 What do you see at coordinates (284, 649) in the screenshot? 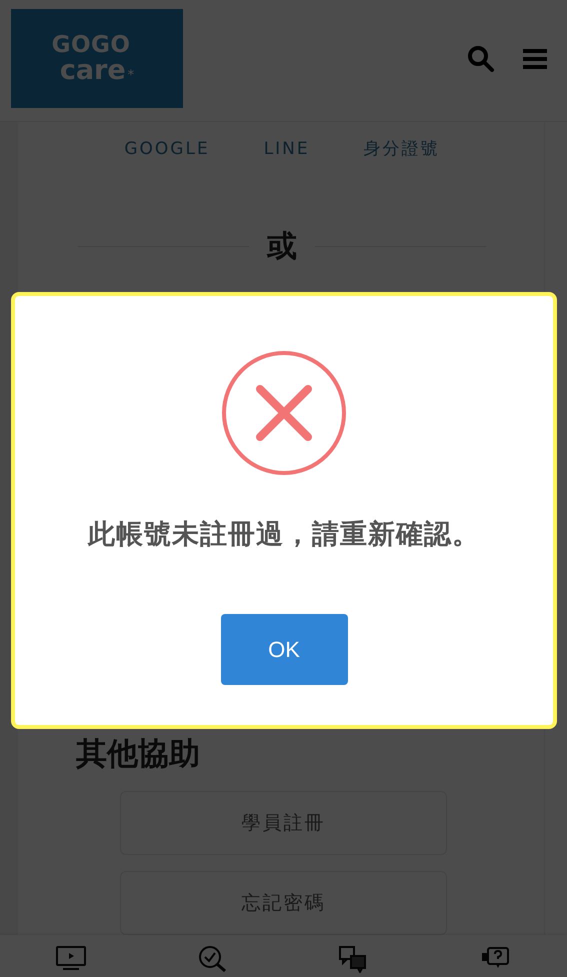
I see `ok-button: OK` at bounding box center [284, 649].